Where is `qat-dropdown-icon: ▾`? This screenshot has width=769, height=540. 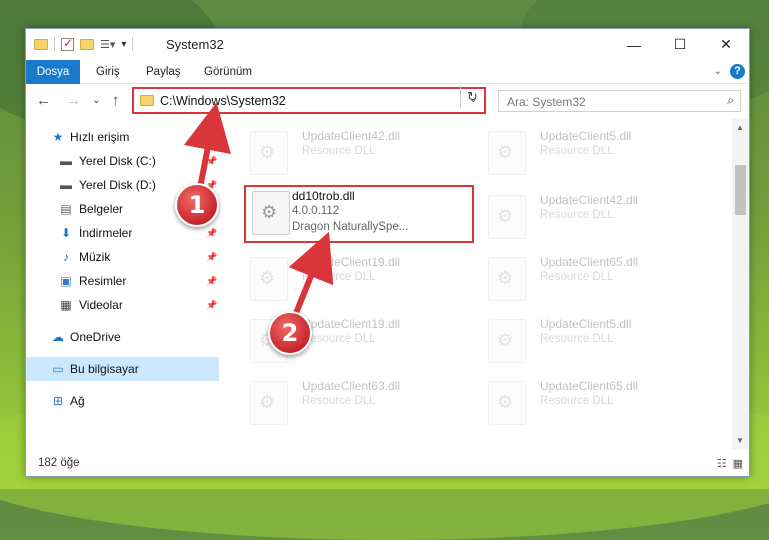
qat-dropdown-icon: ▾ is located at coordinates (123, 44).